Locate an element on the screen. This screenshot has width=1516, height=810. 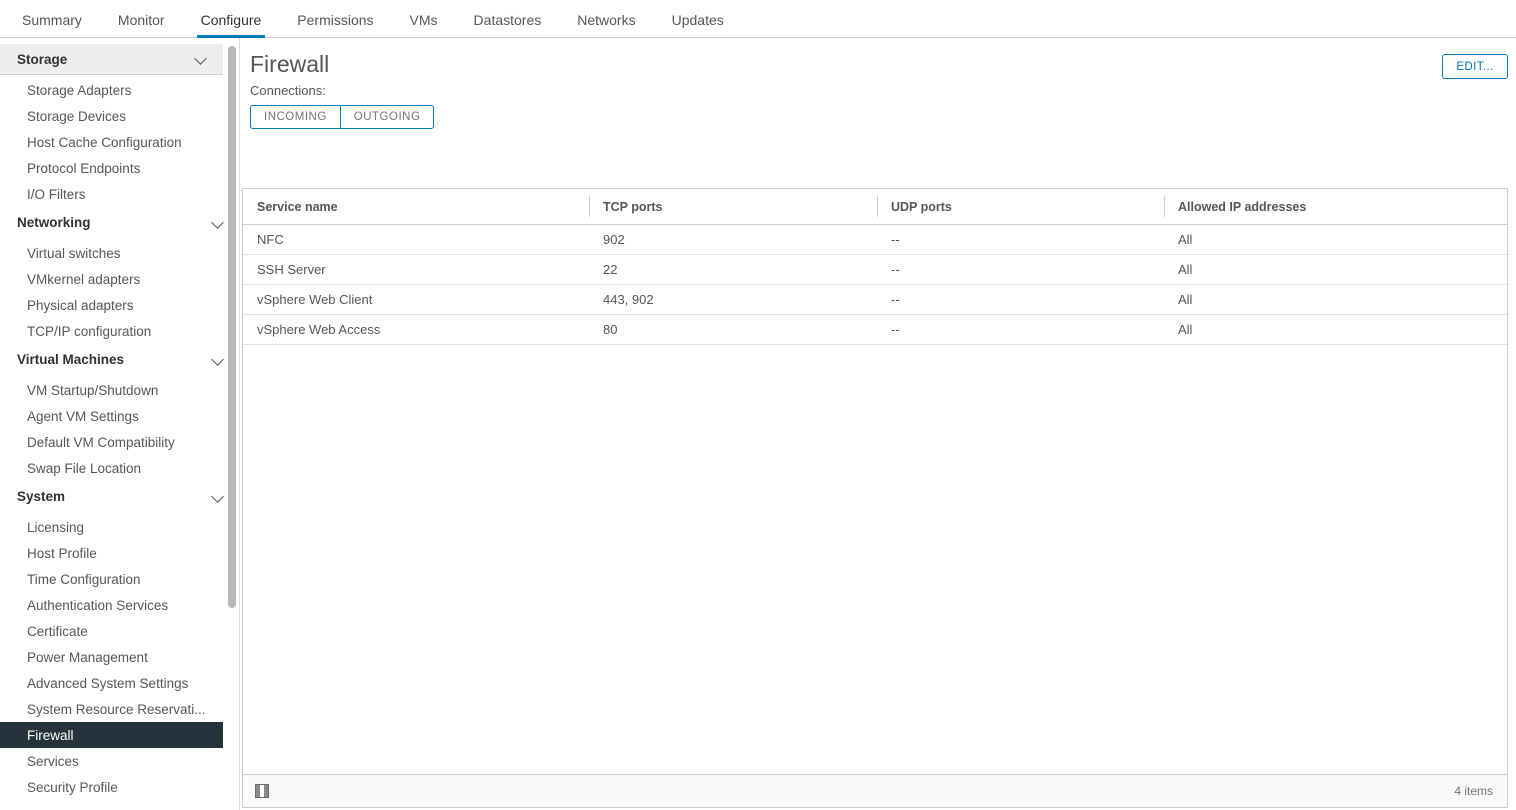
nav-group-system: System is located at coordinates (119, 496).